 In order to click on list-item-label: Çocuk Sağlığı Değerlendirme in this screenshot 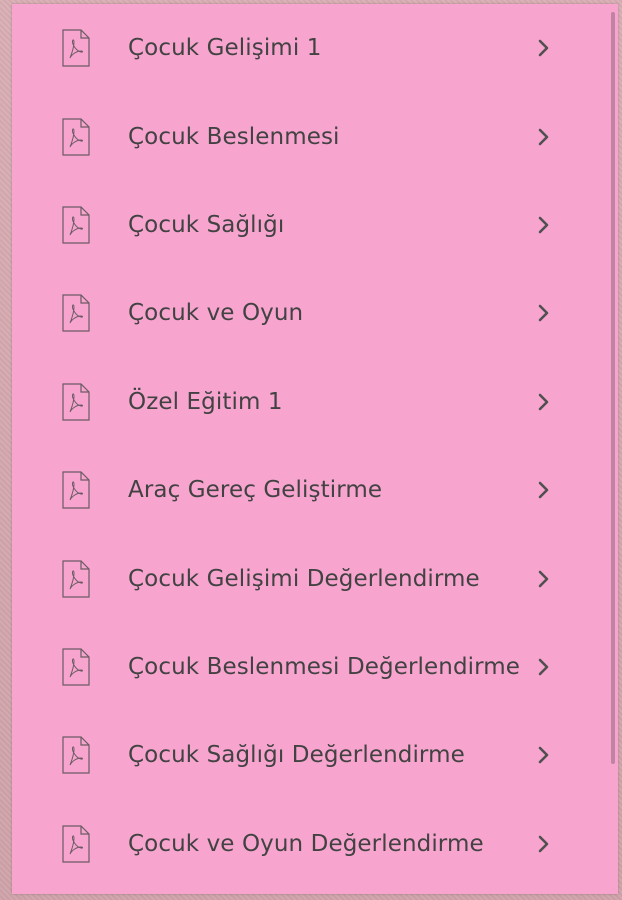, I will do `click(296, 755)`.